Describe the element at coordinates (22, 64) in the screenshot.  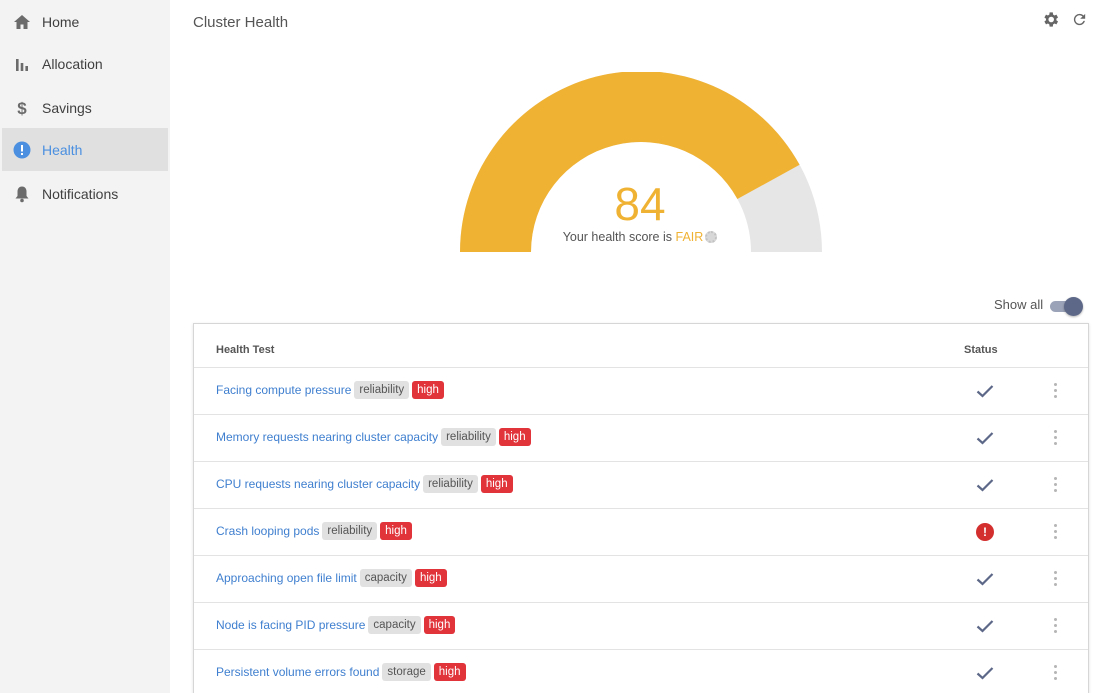
I see `bar-chart-icon` at that location.